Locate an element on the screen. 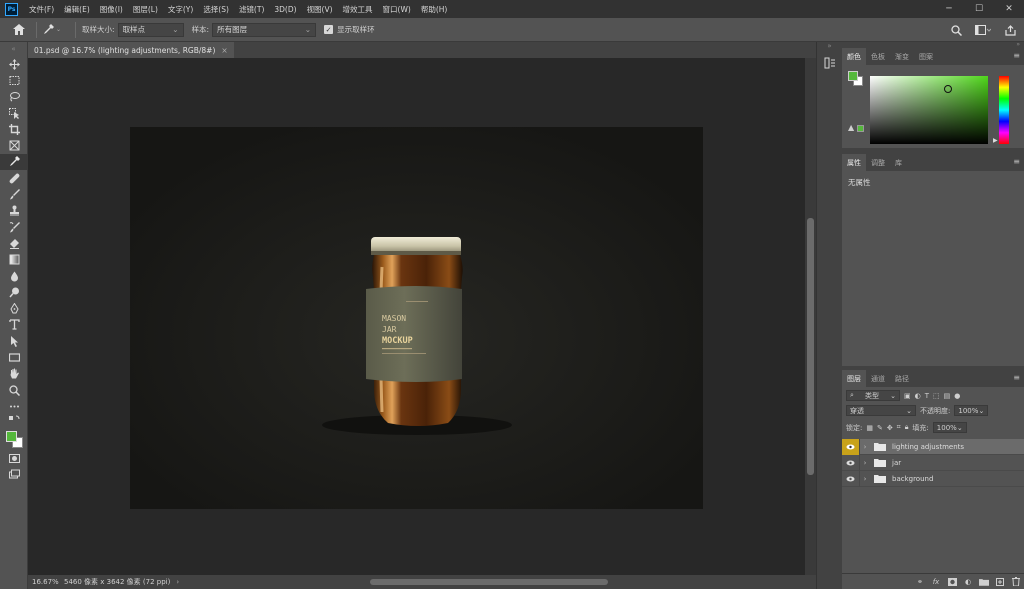  menu-image: 图像(I) is located at coordinates (111, 9).